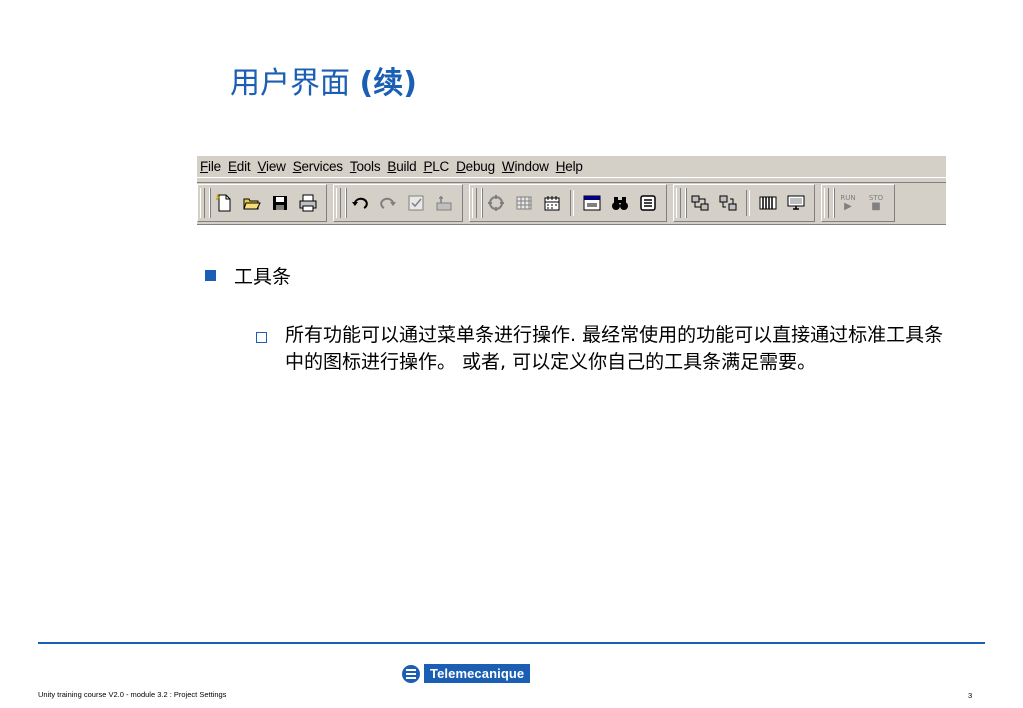 Image resolution: width=1023 pixels, height=708 pixels. I want to click on toolbar-run-group: RUN ▶ STO ■, so click(858, 203).